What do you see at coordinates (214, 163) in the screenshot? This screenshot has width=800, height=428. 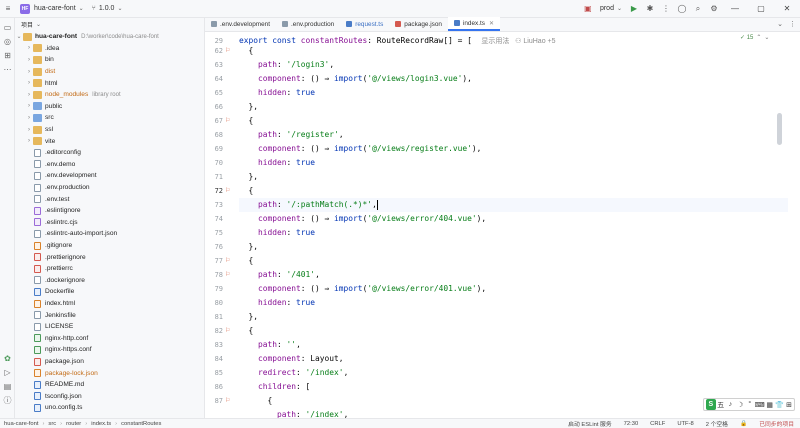 I see `line-number: 70` at bounding box center [214, 163].